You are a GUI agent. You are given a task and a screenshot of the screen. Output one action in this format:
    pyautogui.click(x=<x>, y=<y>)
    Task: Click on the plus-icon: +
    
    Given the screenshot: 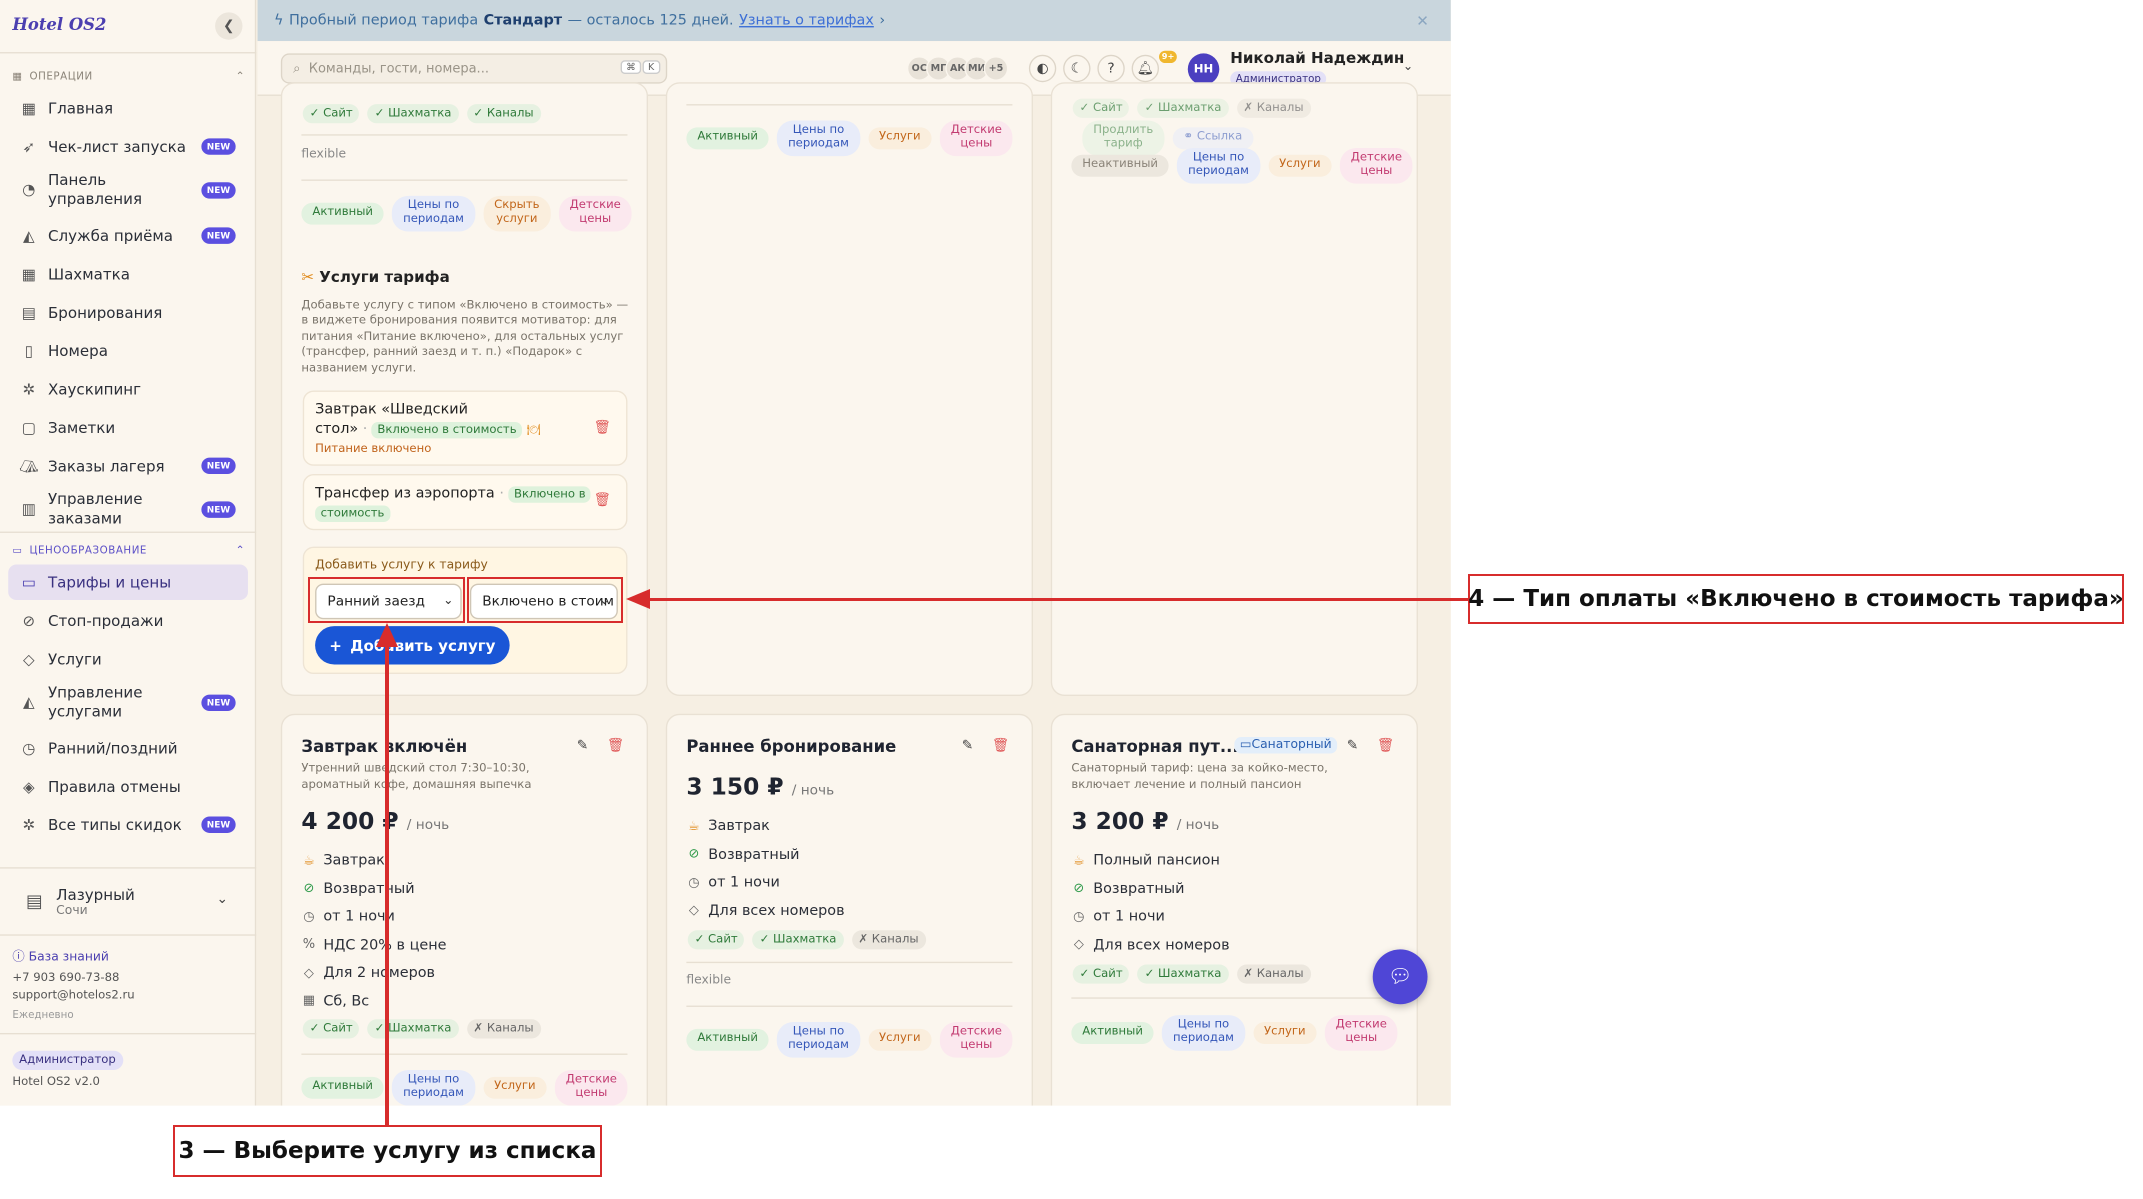 What is the action you would take?
    pyautogui.click(x=335, y=645)
    